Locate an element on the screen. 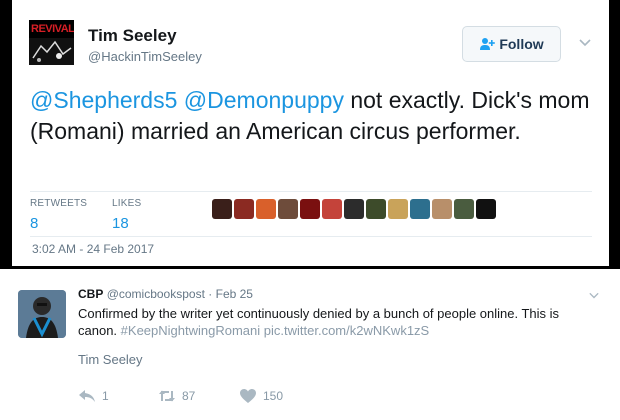 This screenshot has height=420, width=620. retweets-count: 8 is located at coordinates (34, 223).